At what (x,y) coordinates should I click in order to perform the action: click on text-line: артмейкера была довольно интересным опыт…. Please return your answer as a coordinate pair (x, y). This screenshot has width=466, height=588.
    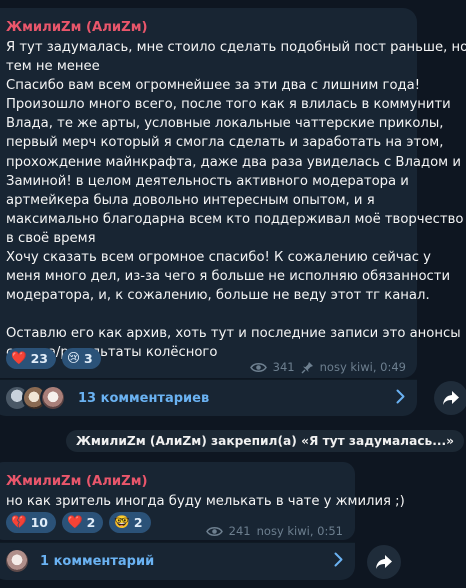
    Looking at the image, I should click on (190, 200).